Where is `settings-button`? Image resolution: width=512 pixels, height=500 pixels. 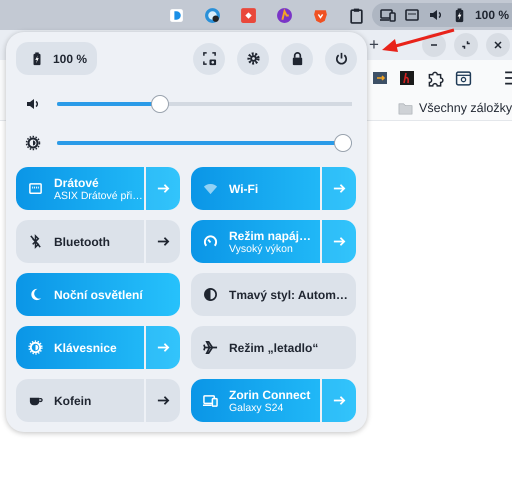
settings-button is located at coordinates (253, 58).